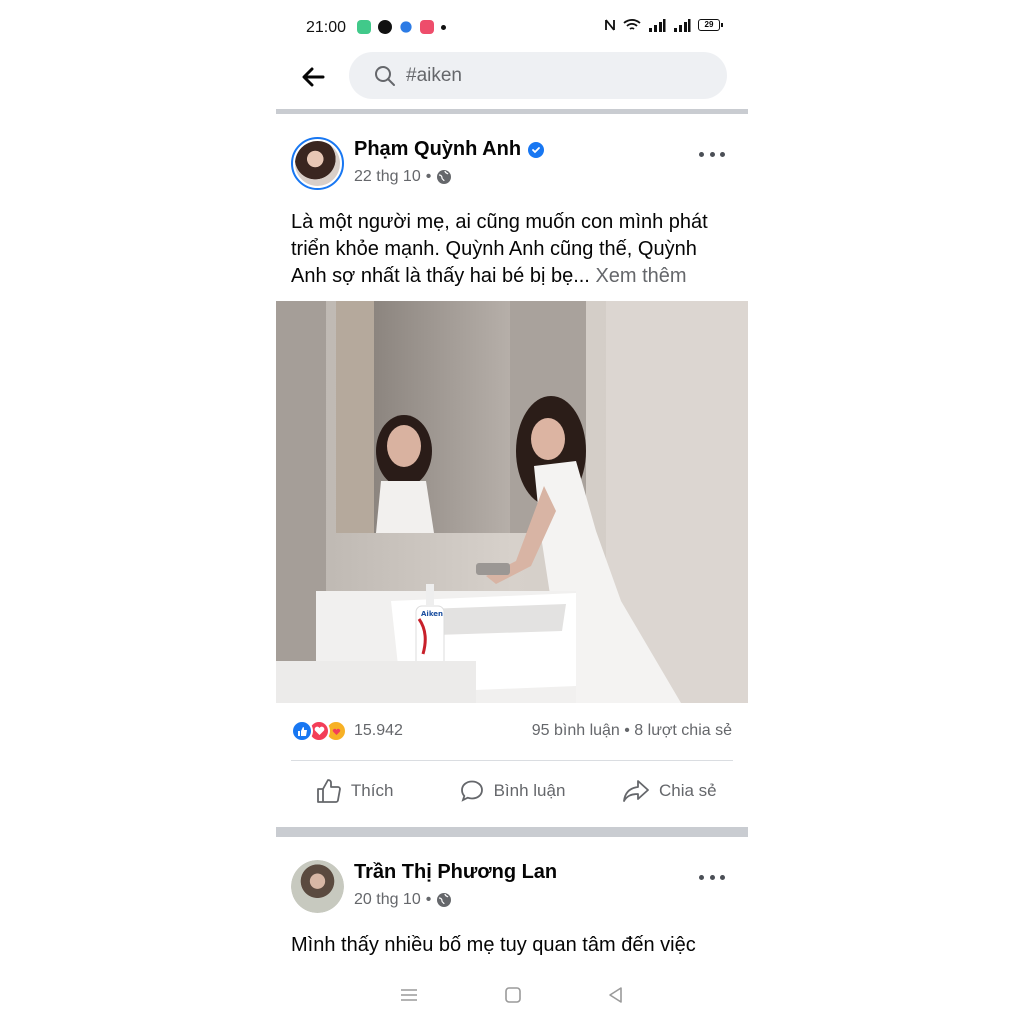 The width and height of the screenshot is (1024, 1024). I want to click on post-meta: 20 thg 10 •, so click(403, 900).